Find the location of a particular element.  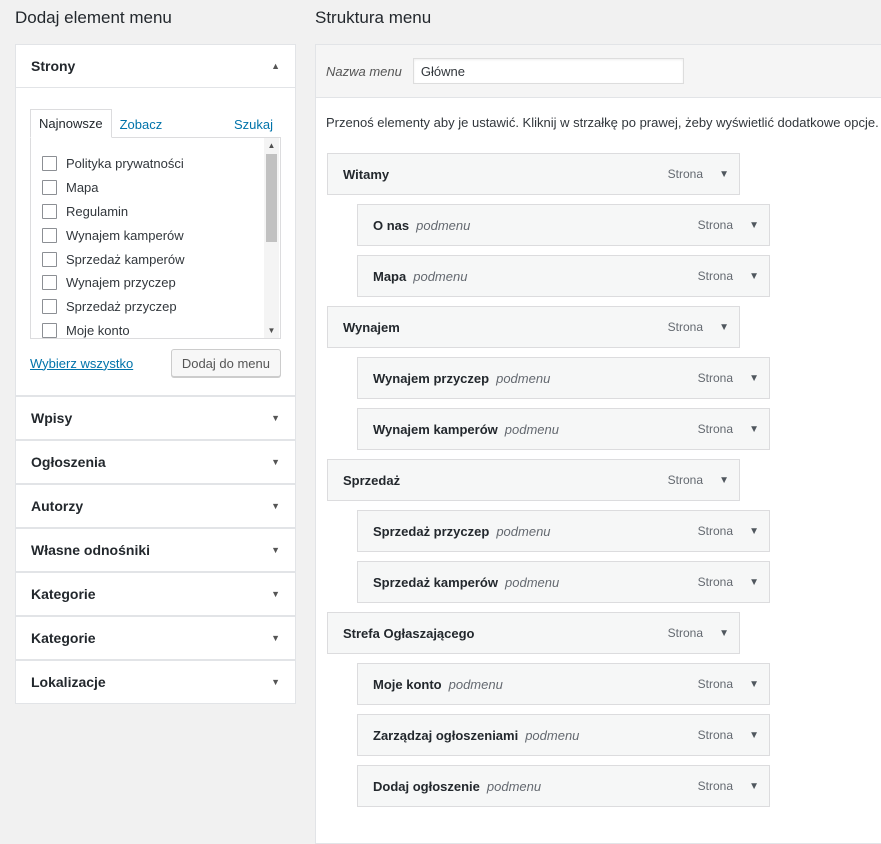

menu-structure-title: Struktura menu is located at coordinates (373, 17).